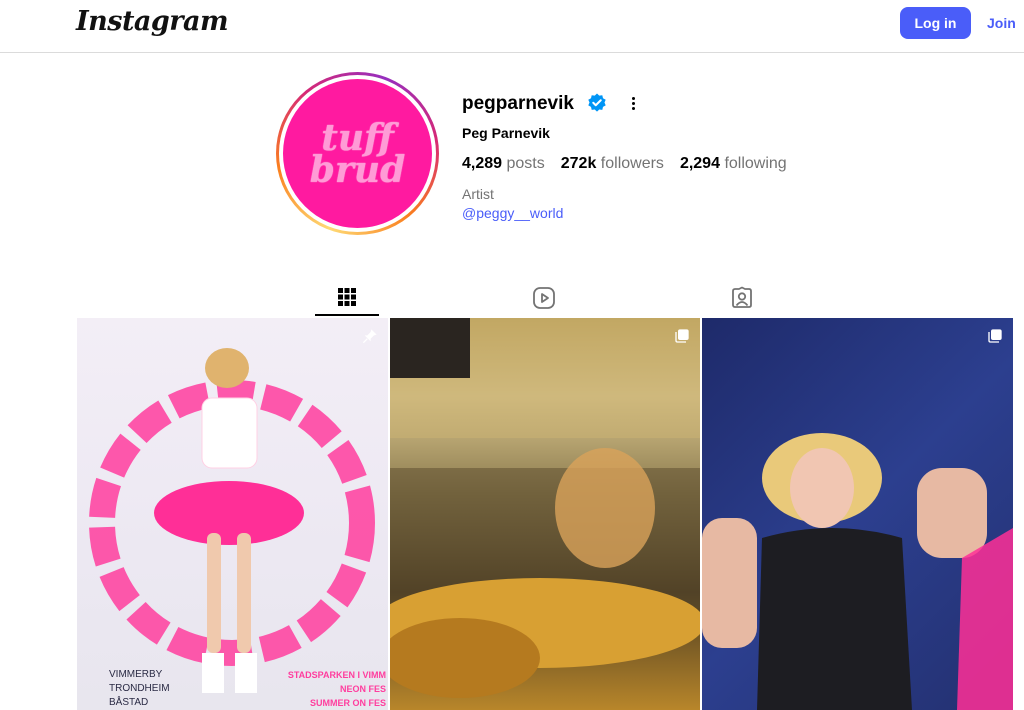  I want to click on pin-icon, so click(369, 336).